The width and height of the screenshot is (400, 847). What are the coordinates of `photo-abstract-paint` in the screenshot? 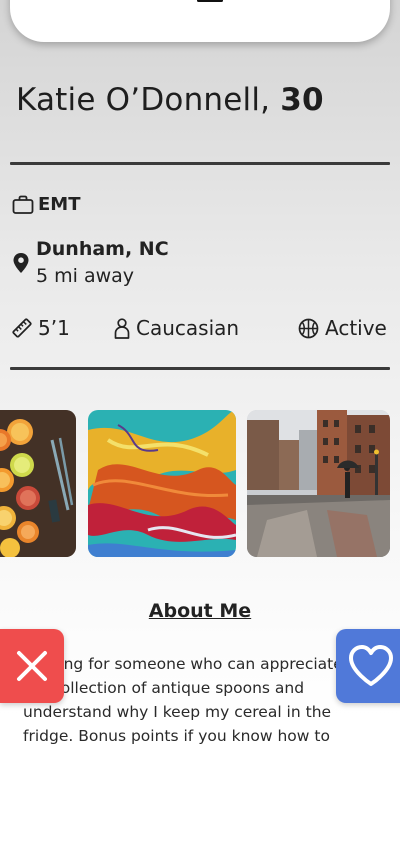 It's located at (162, 483).